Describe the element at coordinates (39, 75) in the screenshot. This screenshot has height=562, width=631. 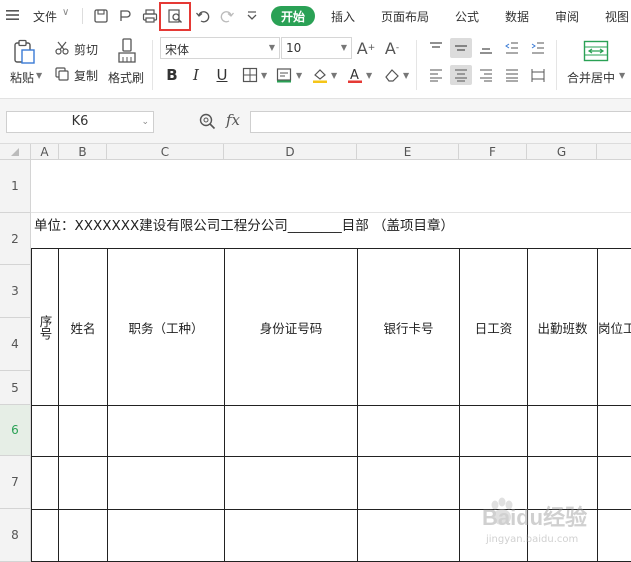
I see `paste-dropdown-icon: ▼` at that location.